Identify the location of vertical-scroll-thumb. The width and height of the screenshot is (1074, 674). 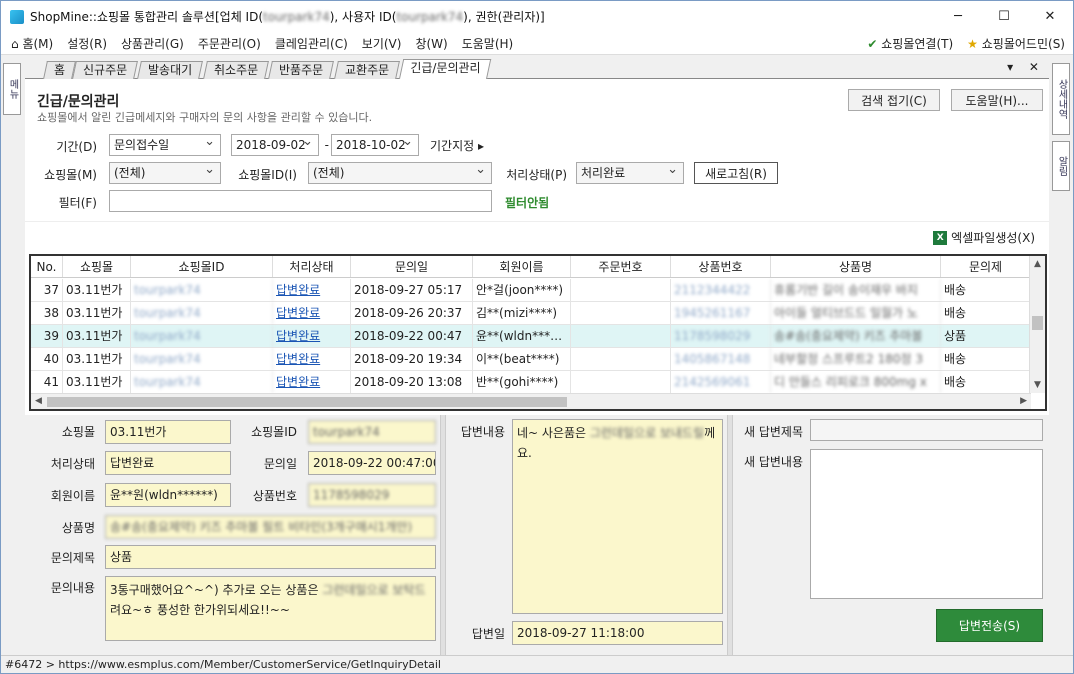
(1037, 323).